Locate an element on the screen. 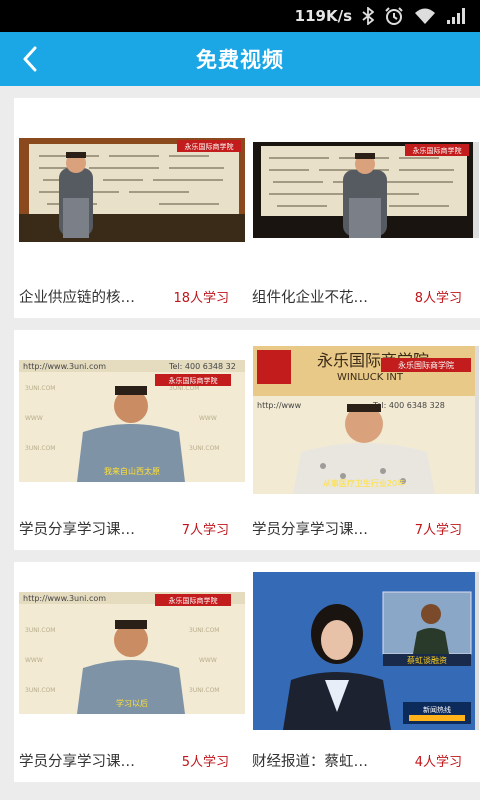  learner-count: 4人学习 is located at coordinates (438, 762).